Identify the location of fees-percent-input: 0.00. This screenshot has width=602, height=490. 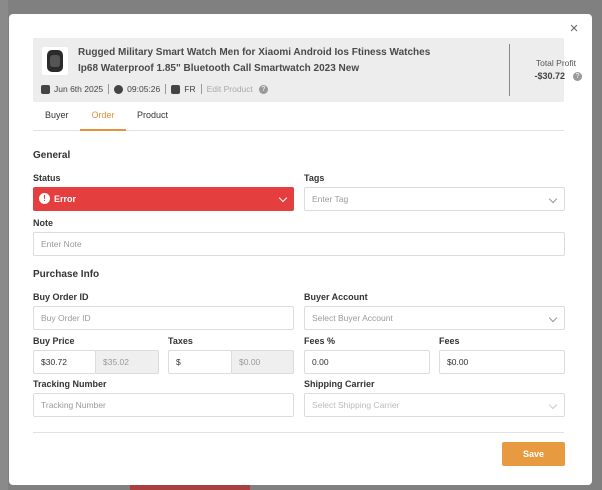
(367, 362).